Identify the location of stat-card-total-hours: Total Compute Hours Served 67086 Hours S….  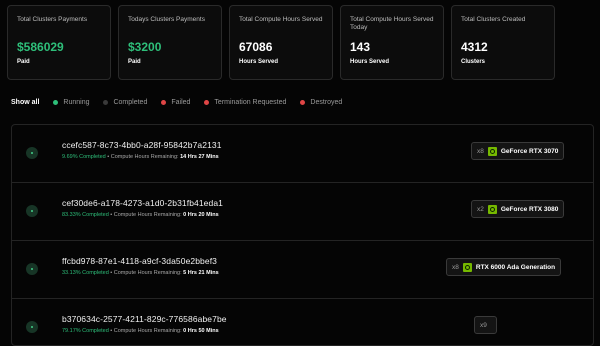
(281, 42).